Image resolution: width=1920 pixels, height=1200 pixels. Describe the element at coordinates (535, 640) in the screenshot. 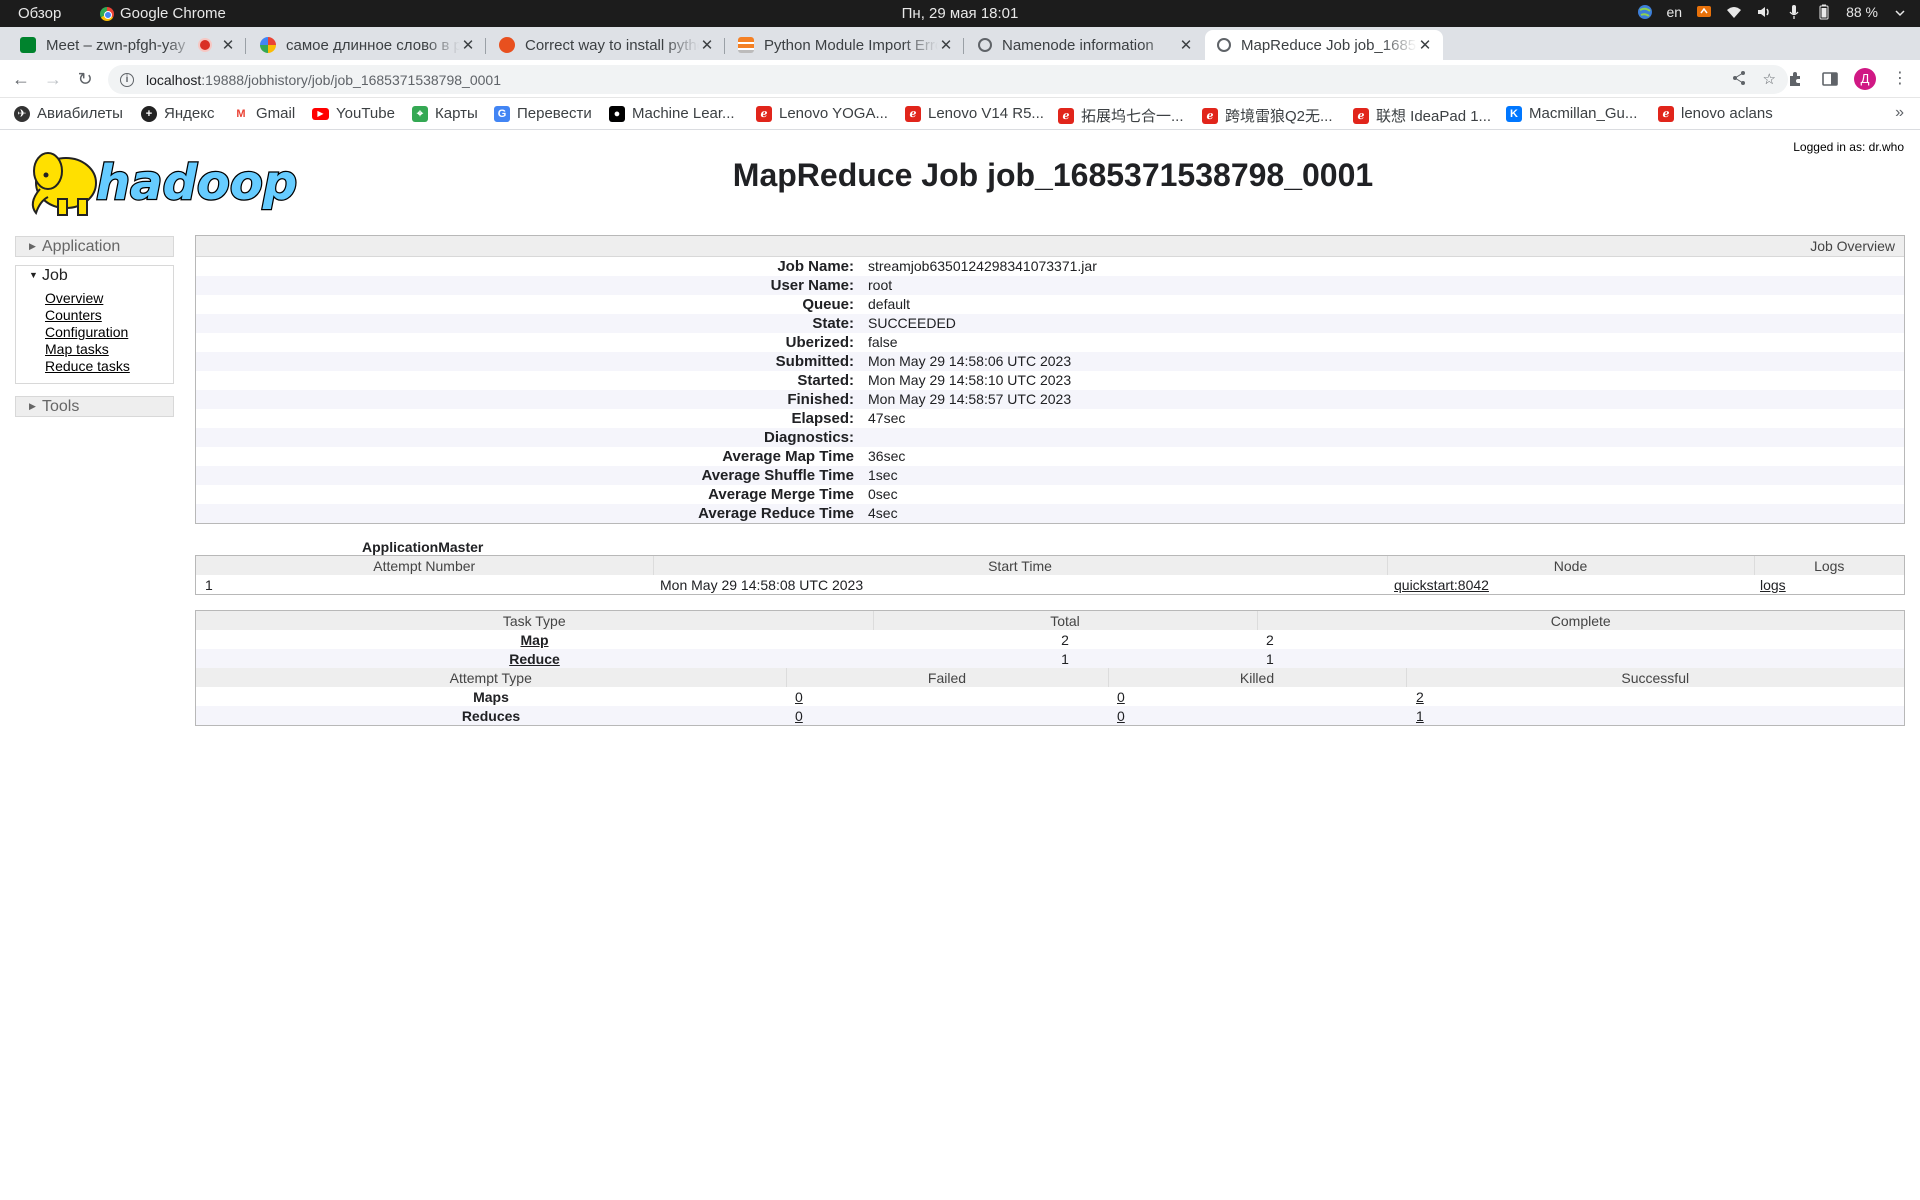

I see `task-type-map-link: Map` at that location.